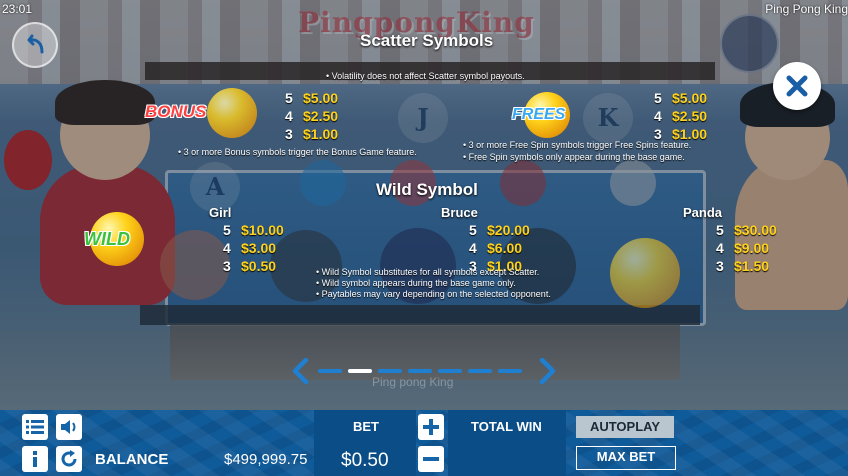 This screenshot has width=848, height=476. What do you see at coordinates (752, 248) in the screenshot?
I see `payout-amount: $9.00` at bounding box center [752, 248].